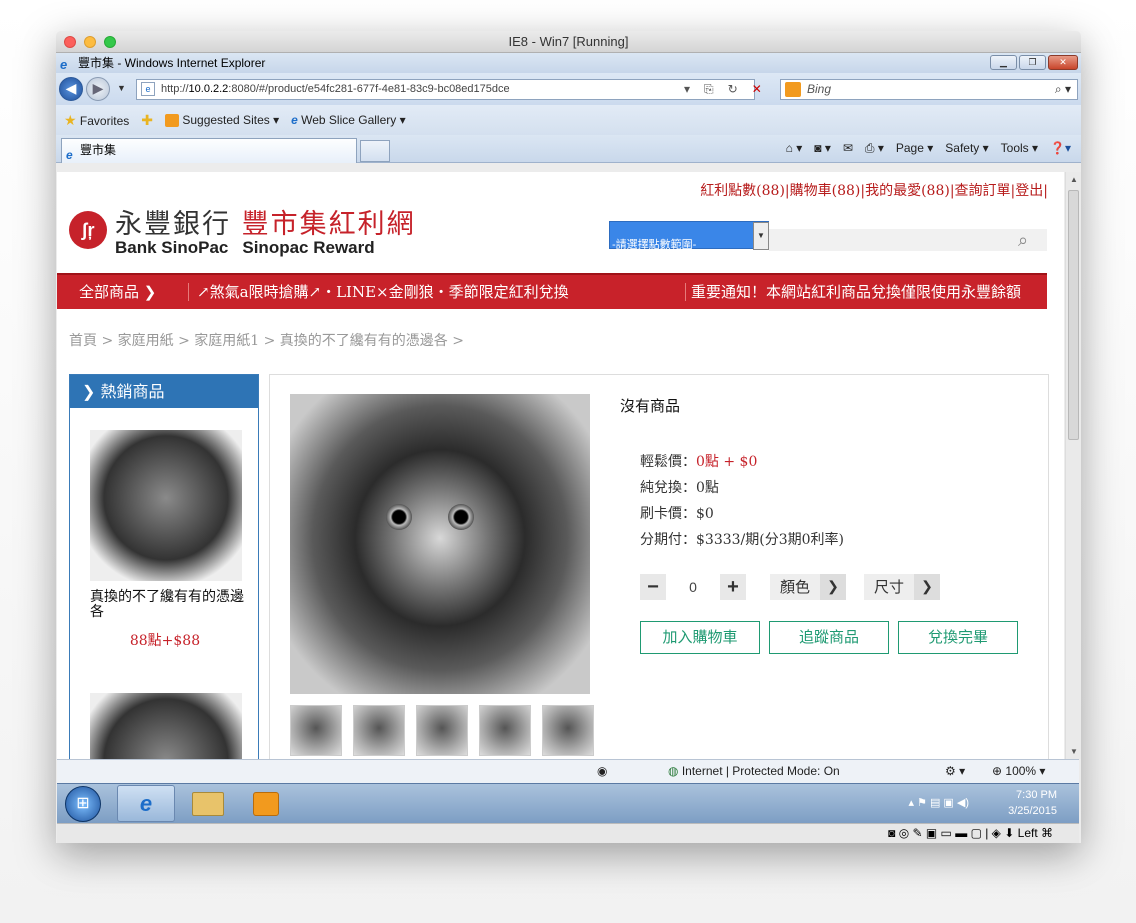  What do you see at coordinates (794, 148) in the screenshot?
I see `home-icon: ⌂ ▾` at bounding box center [794, 148].